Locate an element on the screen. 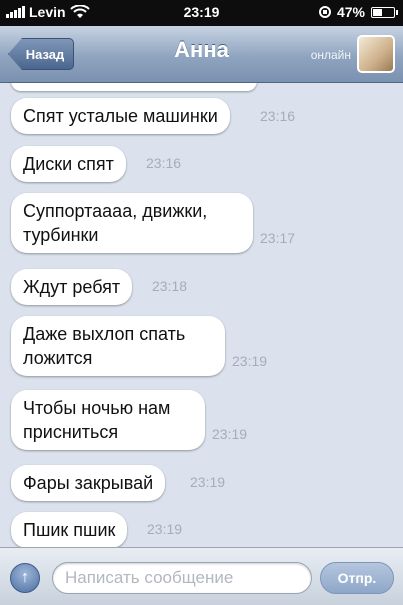 The height and width of the screenshot is (605, 403). battery-percent: 47% is located at coordinates (350, 12).